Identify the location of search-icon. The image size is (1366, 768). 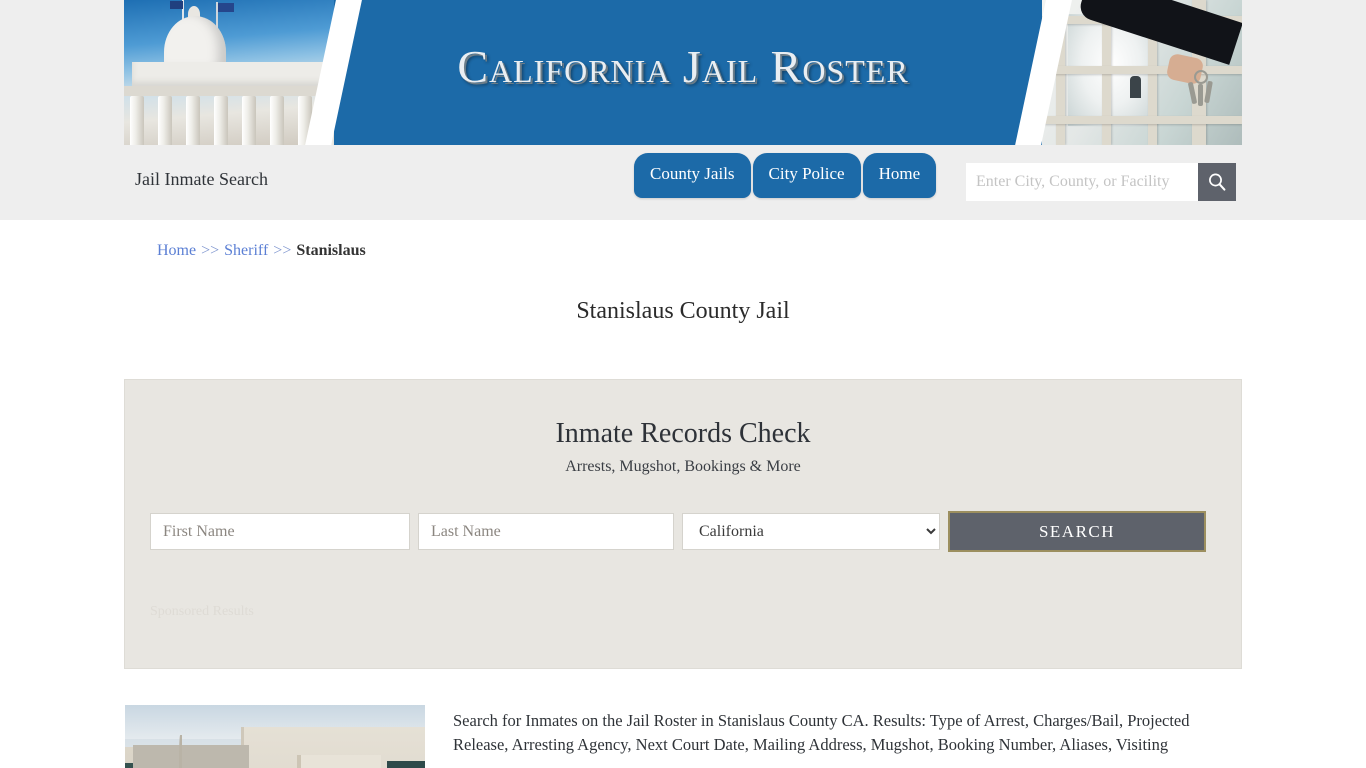
(1217, 182).